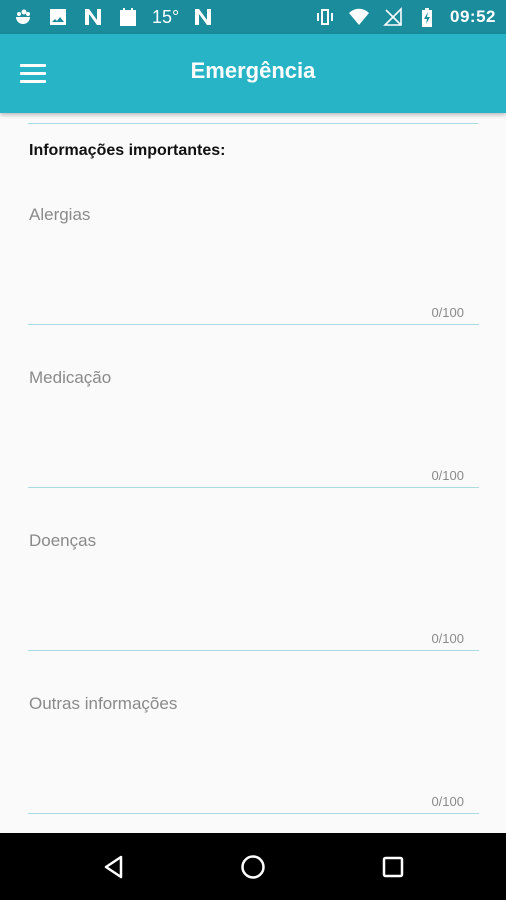 The image size is (506, 900). I want to click on wifi-icon, so click(359, 17).